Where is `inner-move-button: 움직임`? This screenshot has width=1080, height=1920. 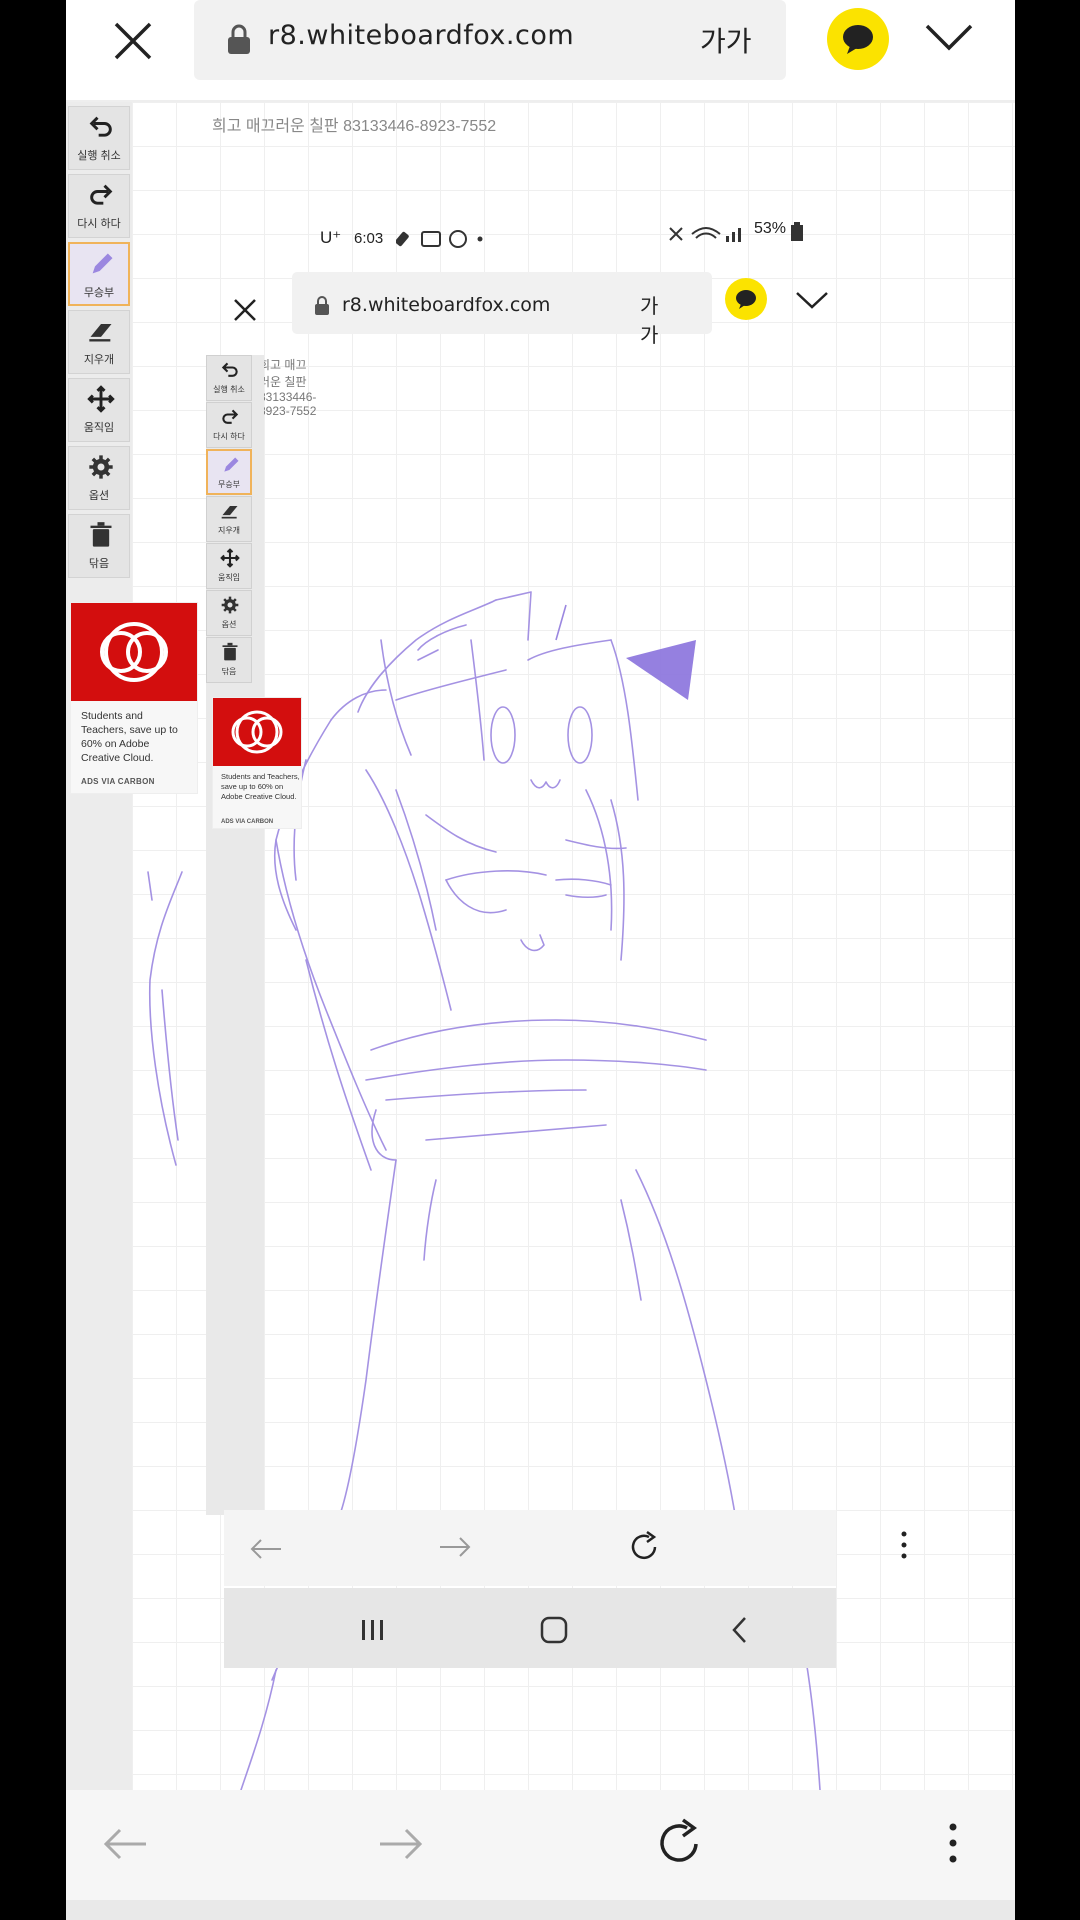 inner-move-button: 움직임 is located at coordinates (229, 566).